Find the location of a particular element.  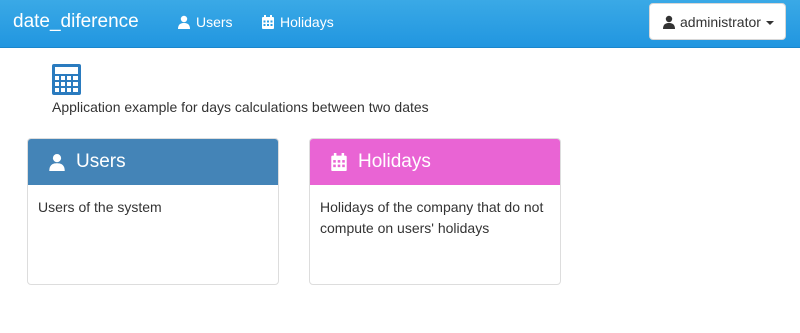

nav-holidays-link: Holidays is located at coordinates (297, 22).